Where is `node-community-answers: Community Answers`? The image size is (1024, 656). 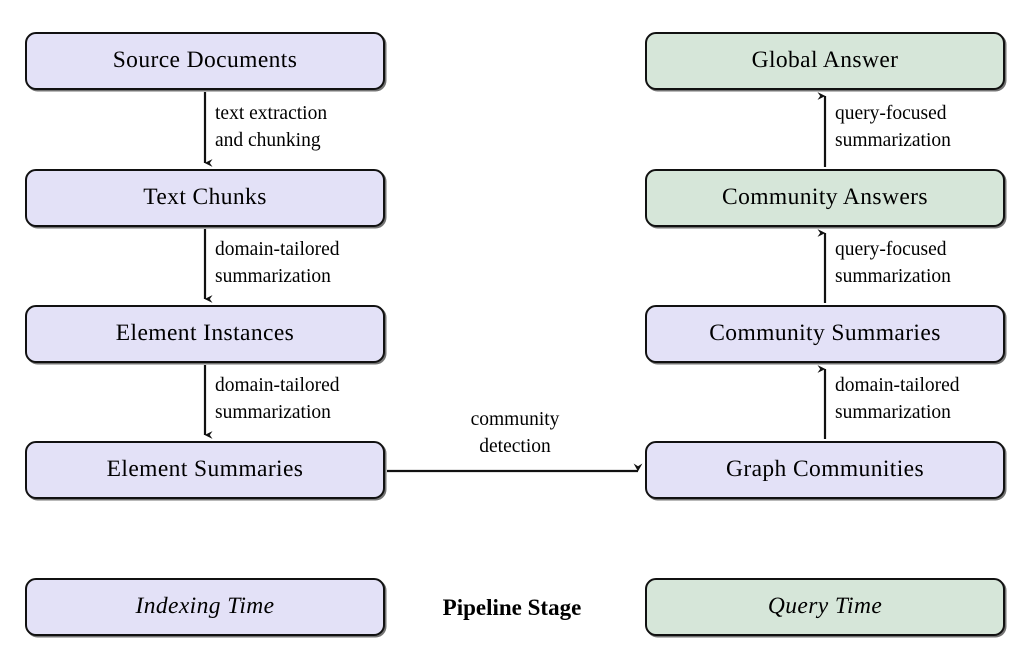
node-community-answers: Community Answers is located at coordinates (825, 198).